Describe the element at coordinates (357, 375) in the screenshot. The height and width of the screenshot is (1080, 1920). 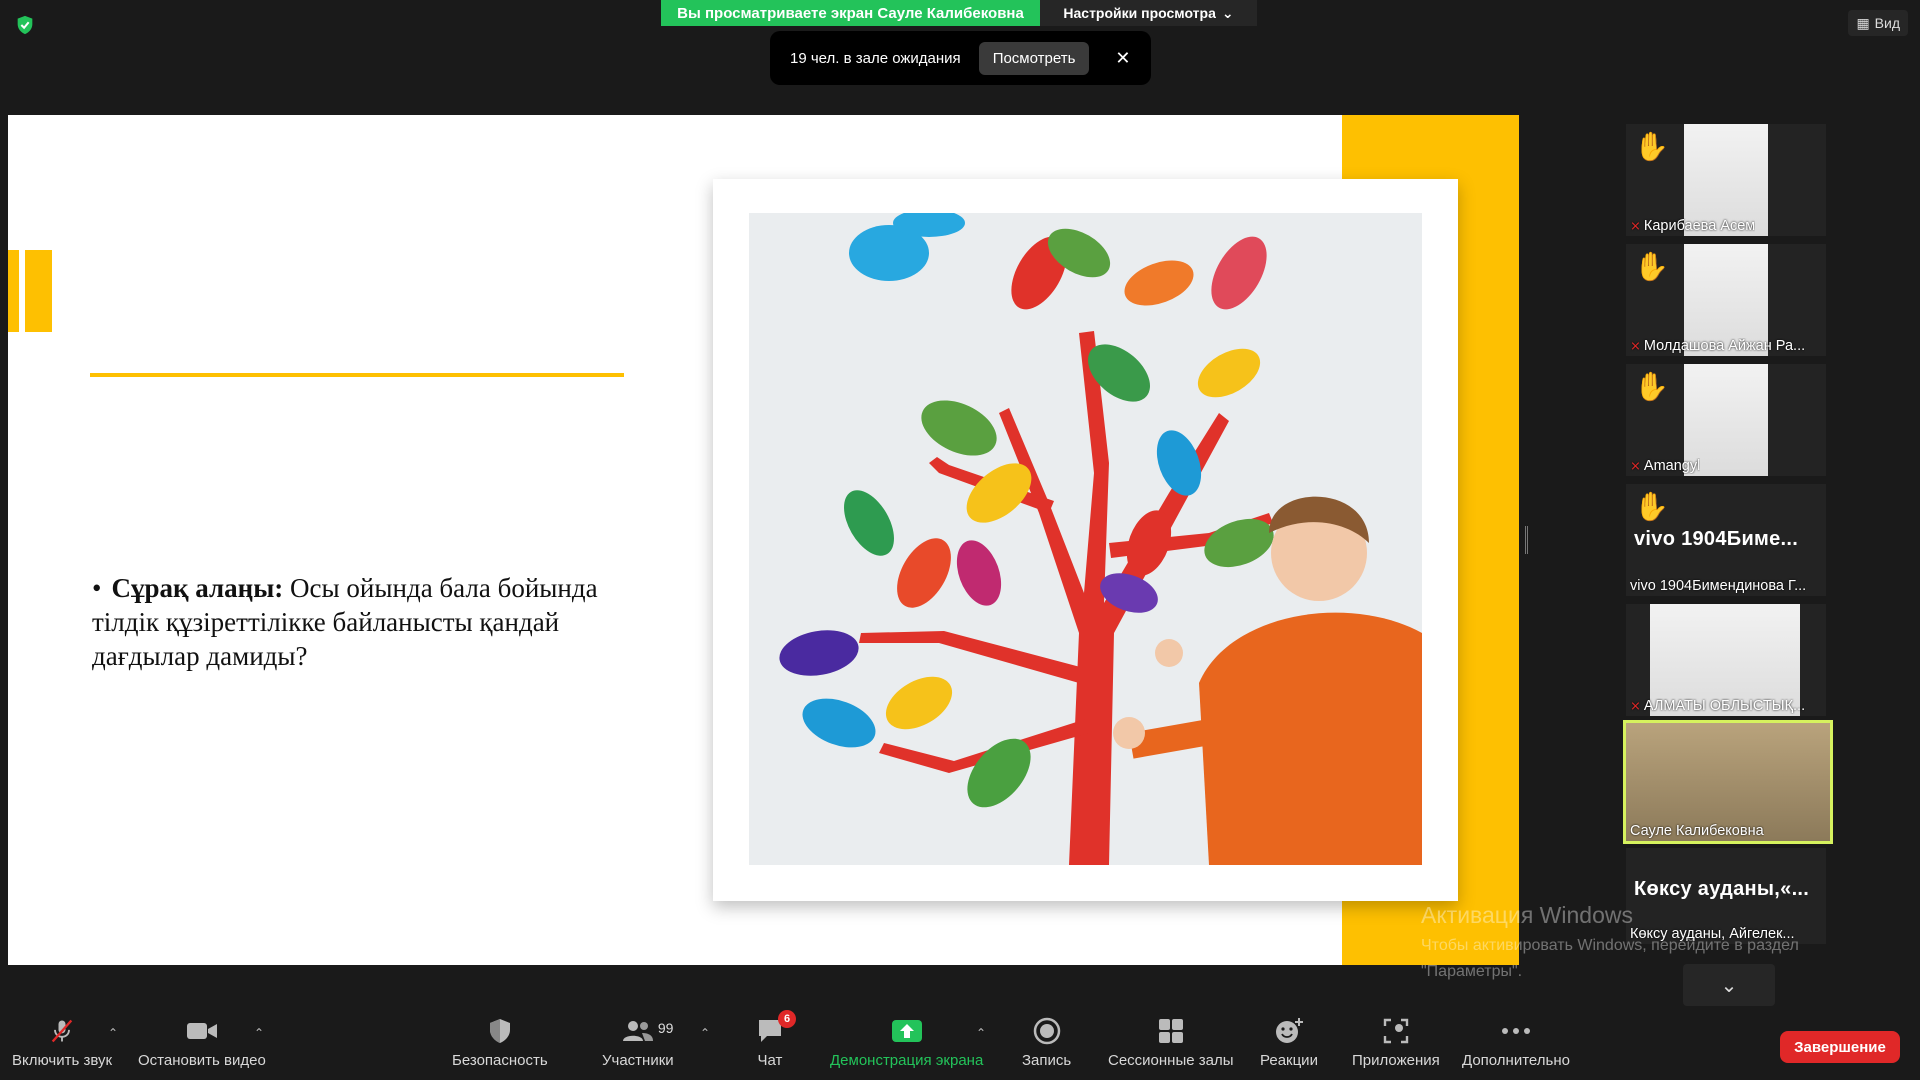
I see `slide-title-underline` at that location.